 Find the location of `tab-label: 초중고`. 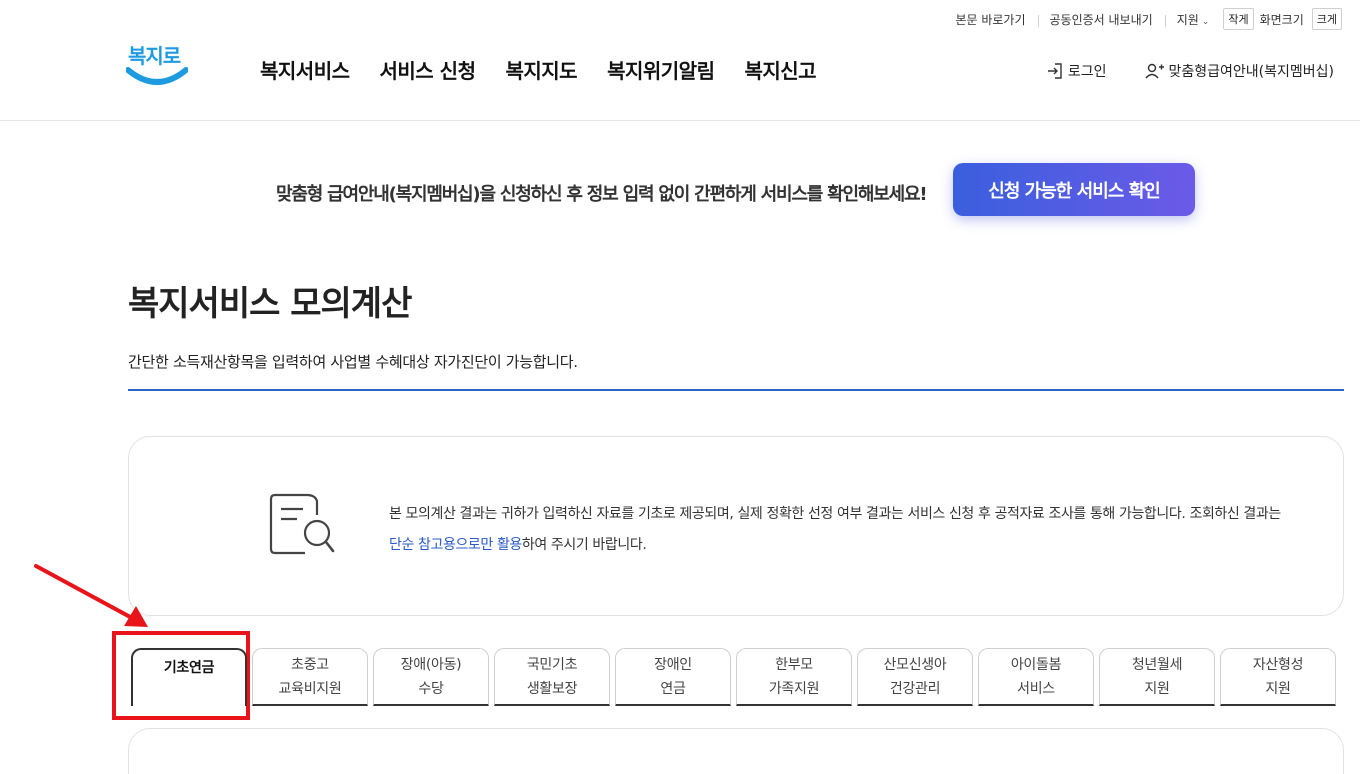

tab-label: 초중고 is located at coordinates (310, 664).